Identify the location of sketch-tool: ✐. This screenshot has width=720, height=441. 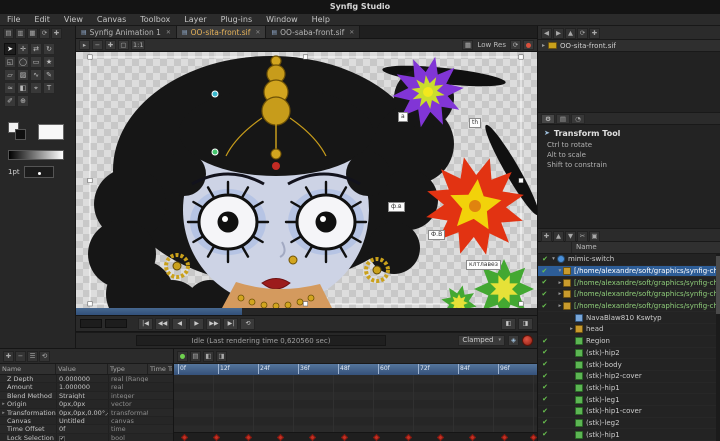
(10, 101).